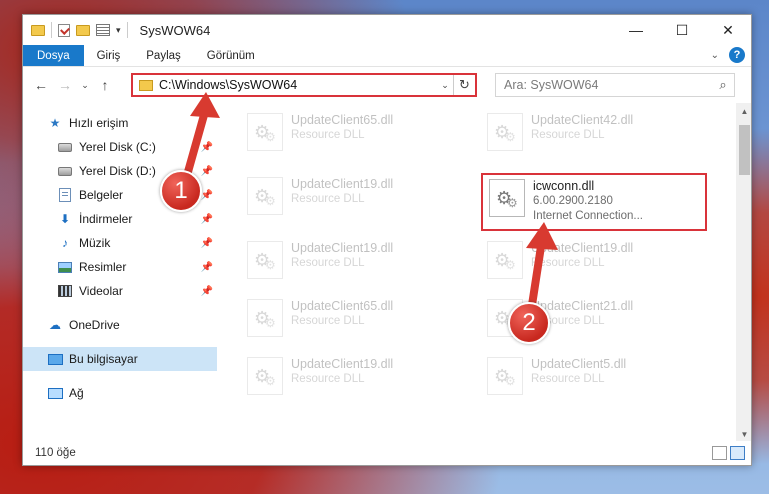  What do you see at coordinates (109, 55) in the screenshot?
I see `tab-home: Giriş` at bounding box center [109, 55].